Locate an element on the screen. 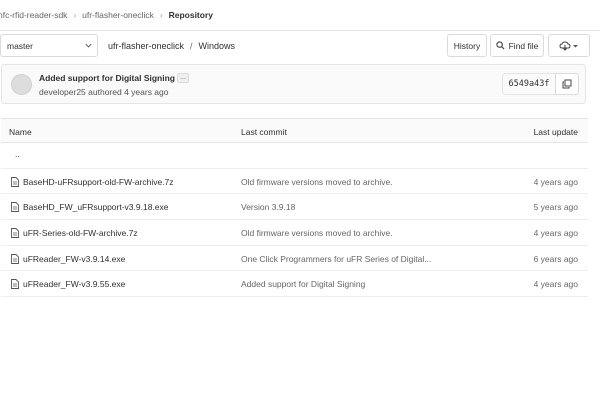  path-breadcrumb: ufr-flasher-oneclick / Windows is located at coordinates (171, 45).